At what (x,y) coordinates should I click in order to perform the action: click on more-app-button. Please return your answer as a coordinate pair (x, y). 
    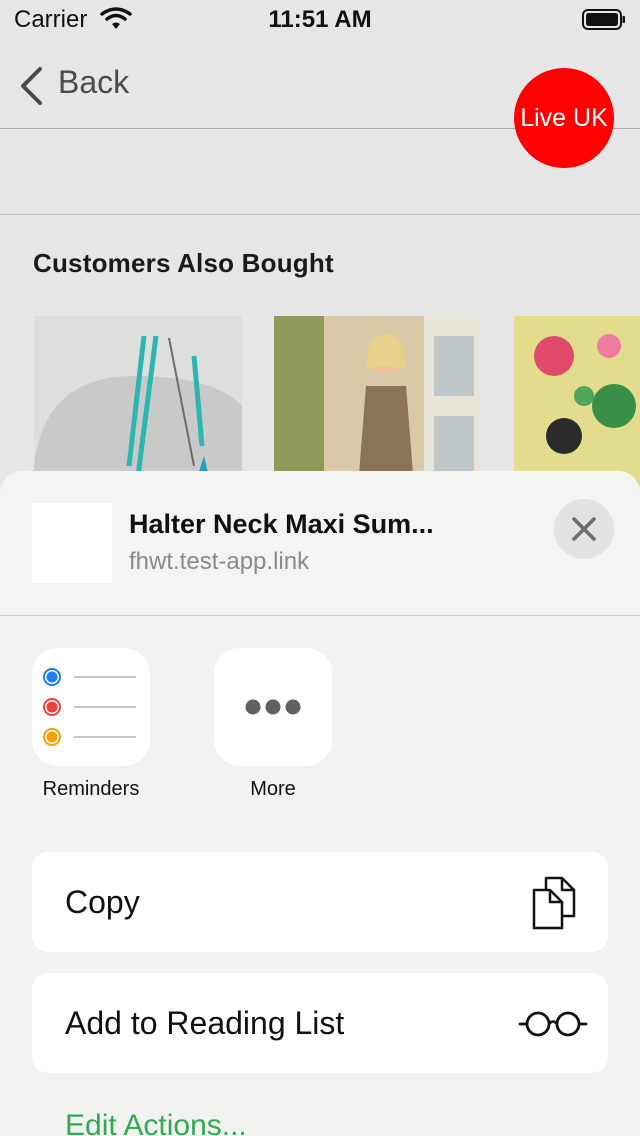
    Looking at the image, I should click on (273, 707).